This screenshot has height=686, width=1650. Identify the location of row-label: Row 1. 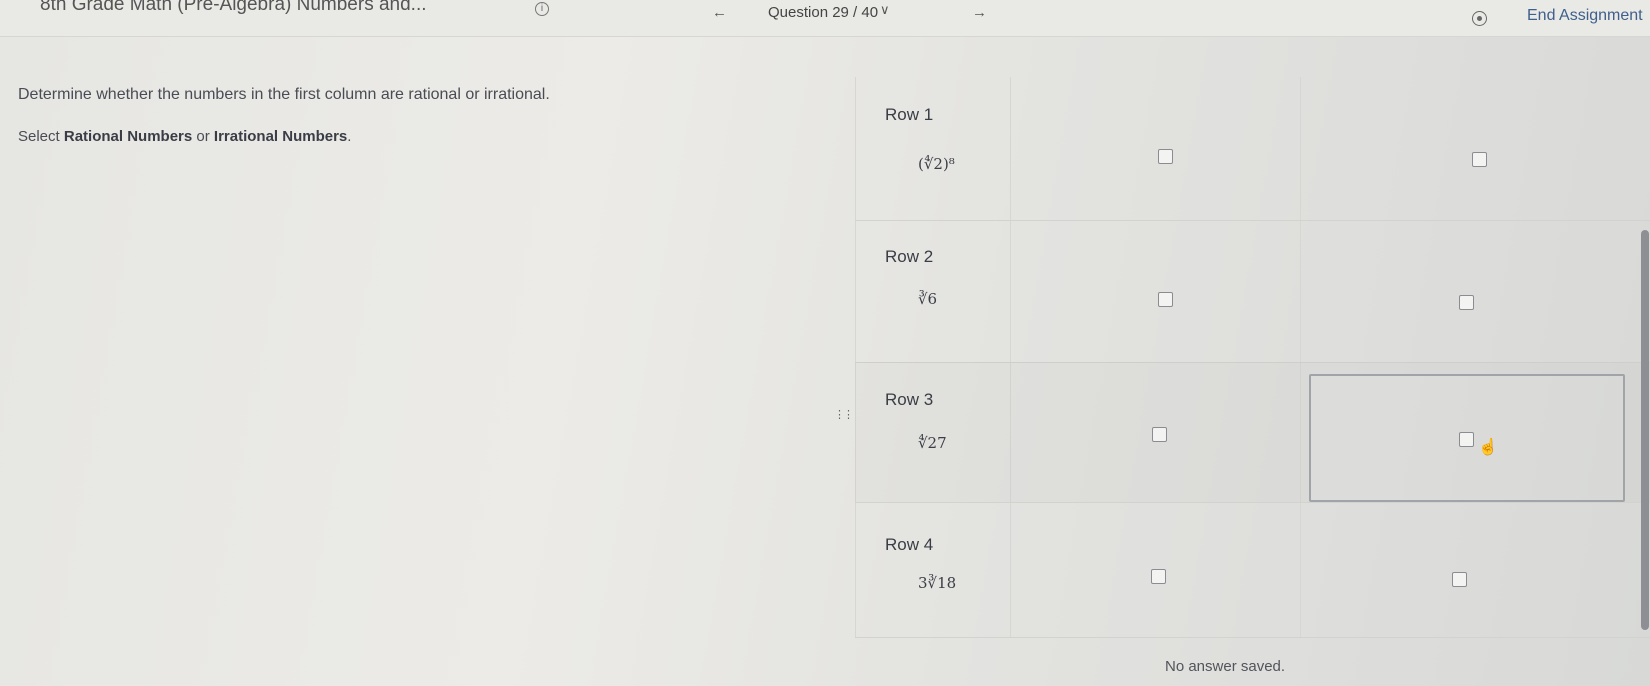
(909, 114).